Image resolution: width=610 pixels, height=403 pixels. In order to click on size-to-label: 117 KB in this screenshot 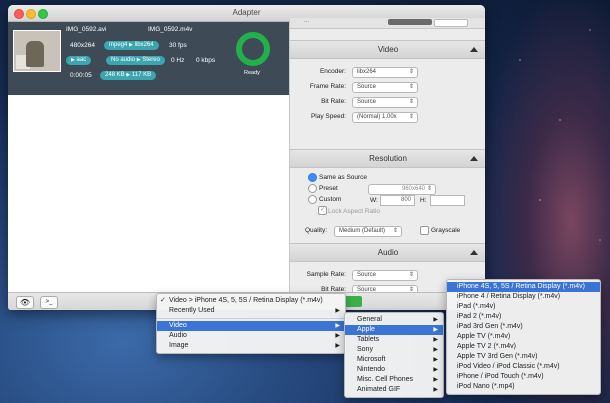, I will do `click(141, 75)`.